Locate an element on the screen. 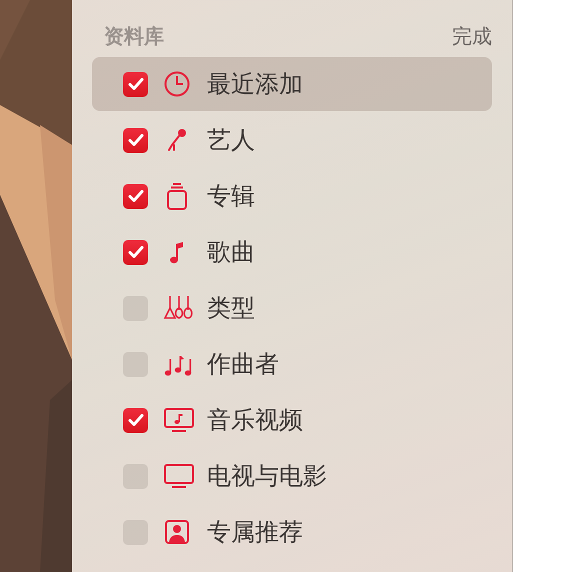 Image resolution: width=564 pixels, height=572 pixels. library-row: 最近添加 is located at coordinates (292, 84).